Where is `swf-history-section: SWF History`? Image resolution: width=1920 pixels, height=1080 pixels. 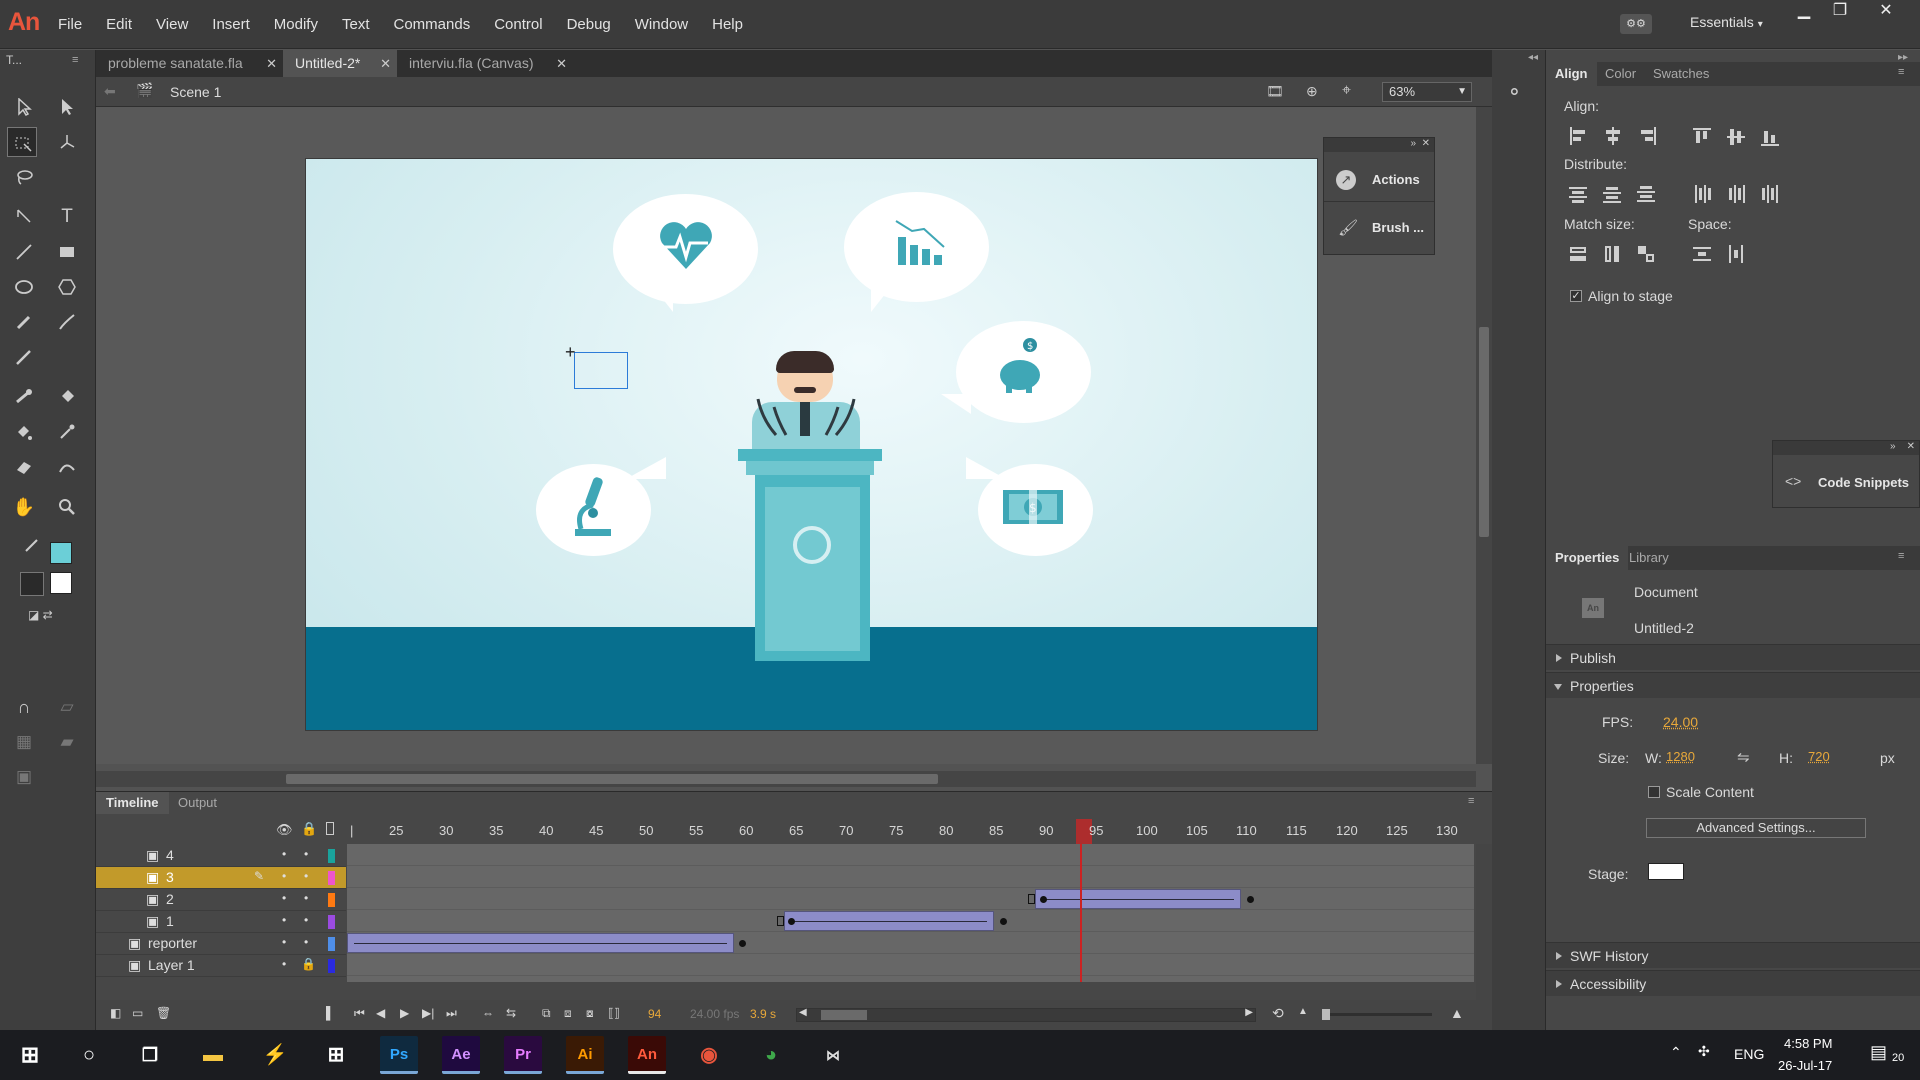
swf-history-section: SWF History is located at coordinates (1733, 955).